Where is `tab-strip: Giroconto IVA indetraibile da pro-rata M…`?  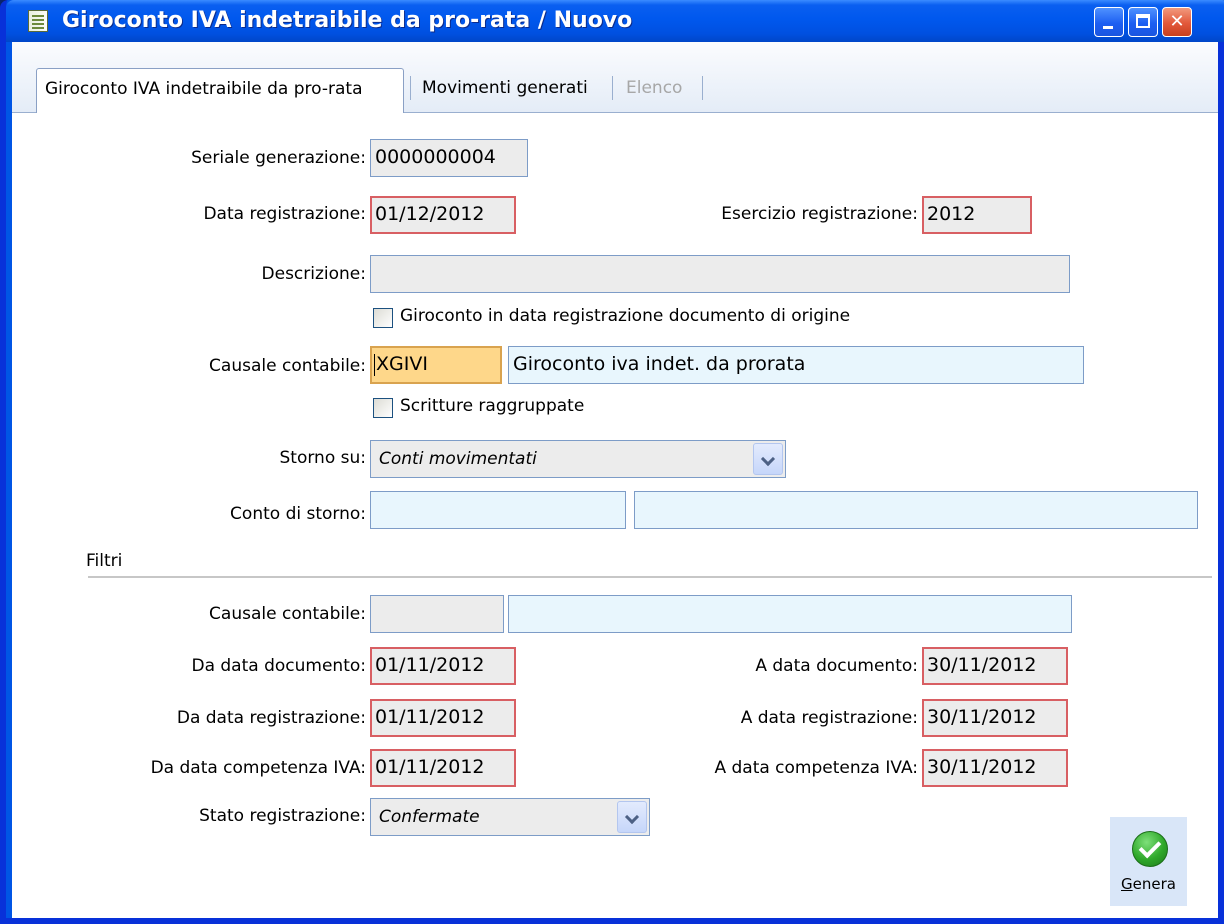 tab-strip: Giroconto IVA indetraibile da pro-rata M… is located at coordinates (615, 77).